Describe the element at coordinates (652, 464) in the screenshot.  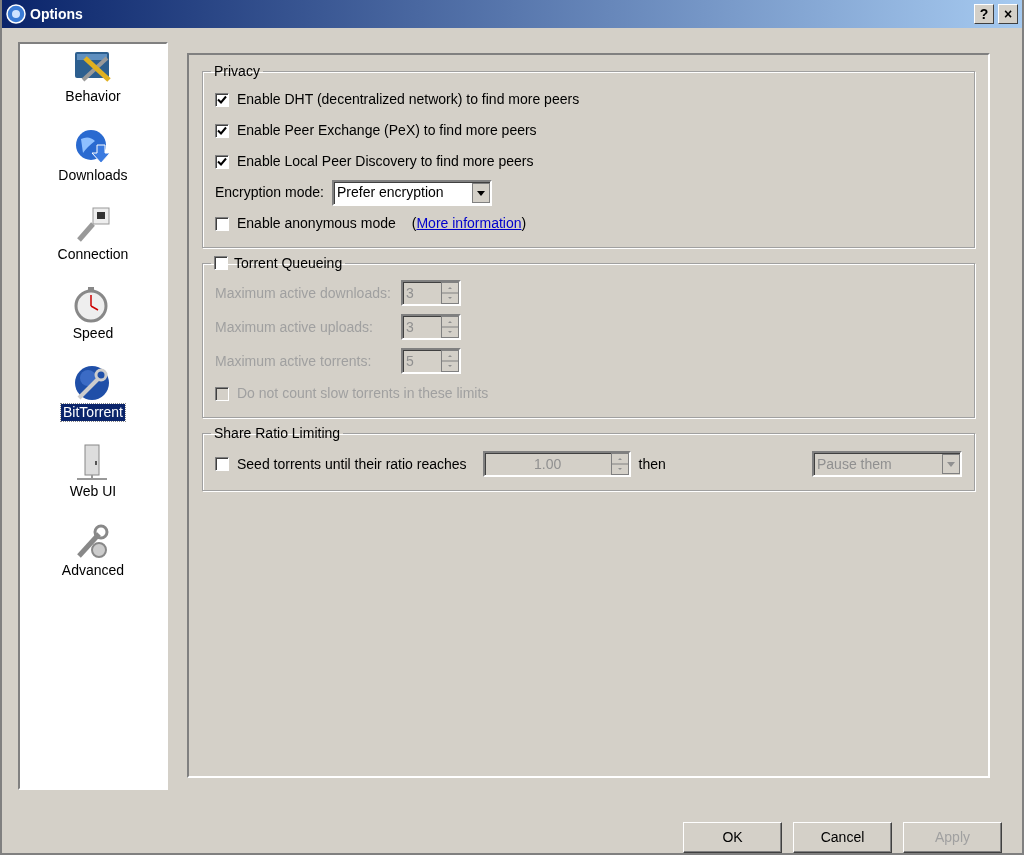
I see `field-label: then` at that location.